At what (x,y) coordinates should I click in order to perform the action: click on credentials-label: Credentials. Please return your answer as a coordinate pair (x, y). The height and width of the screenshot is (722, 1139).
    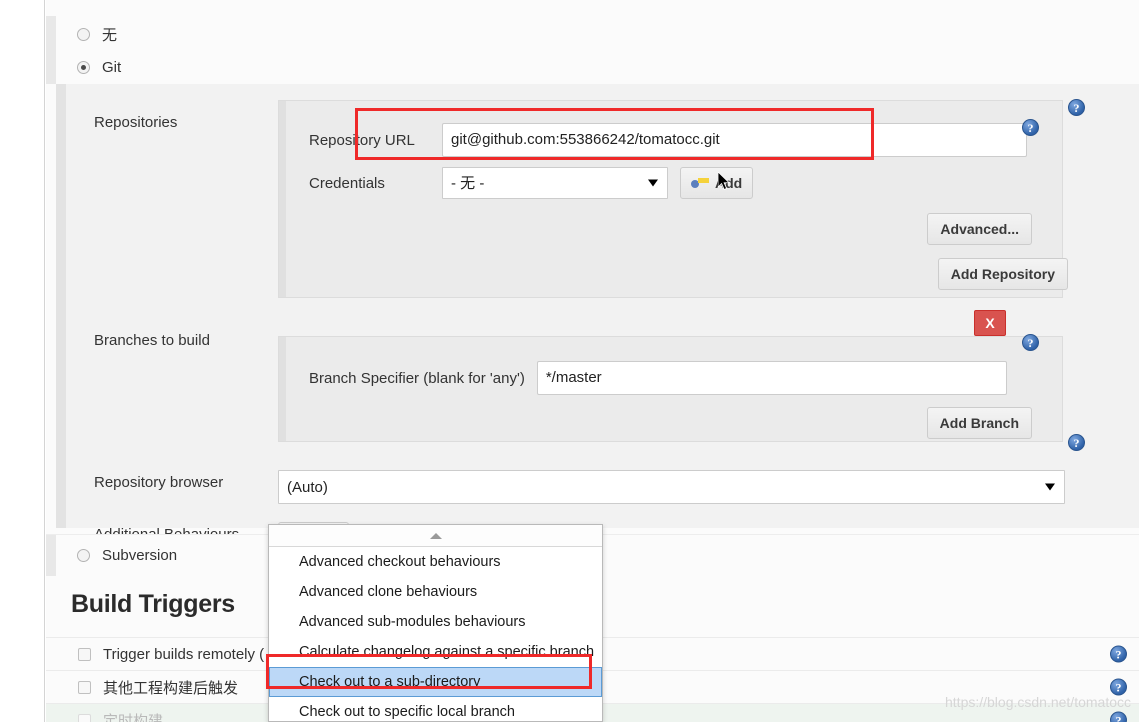
    Looking at the image, I should click on (347, 183).